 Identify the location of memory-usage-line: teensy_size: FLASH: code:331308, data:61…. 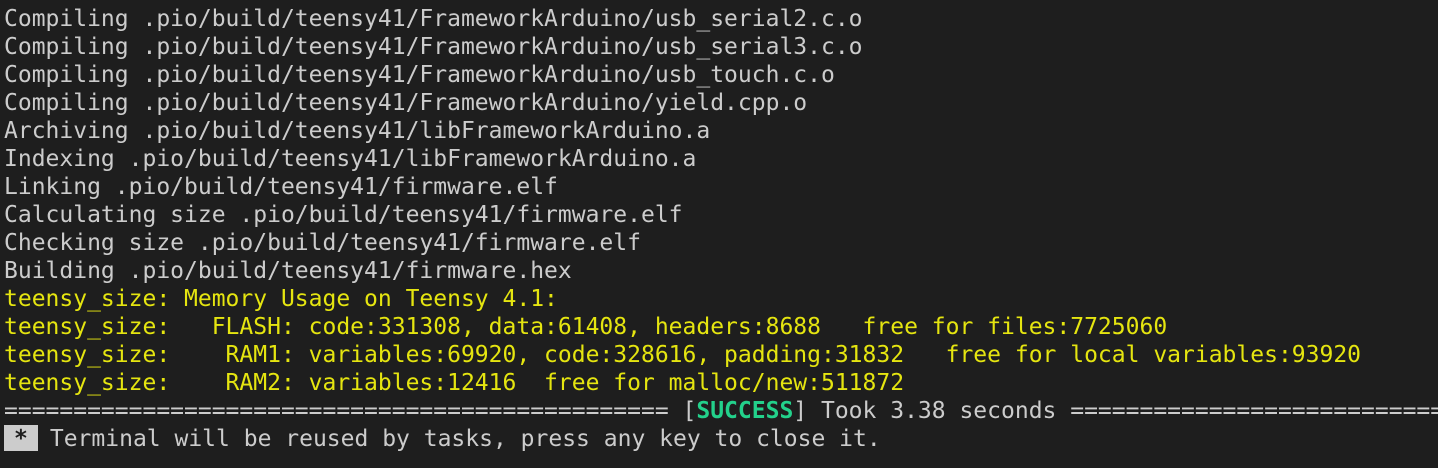
(586, 327).